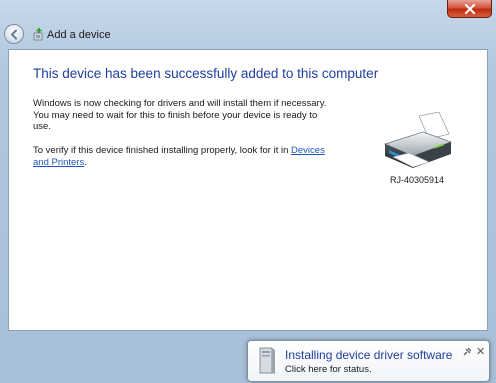  I want to click on back-button, so click(14, 34).